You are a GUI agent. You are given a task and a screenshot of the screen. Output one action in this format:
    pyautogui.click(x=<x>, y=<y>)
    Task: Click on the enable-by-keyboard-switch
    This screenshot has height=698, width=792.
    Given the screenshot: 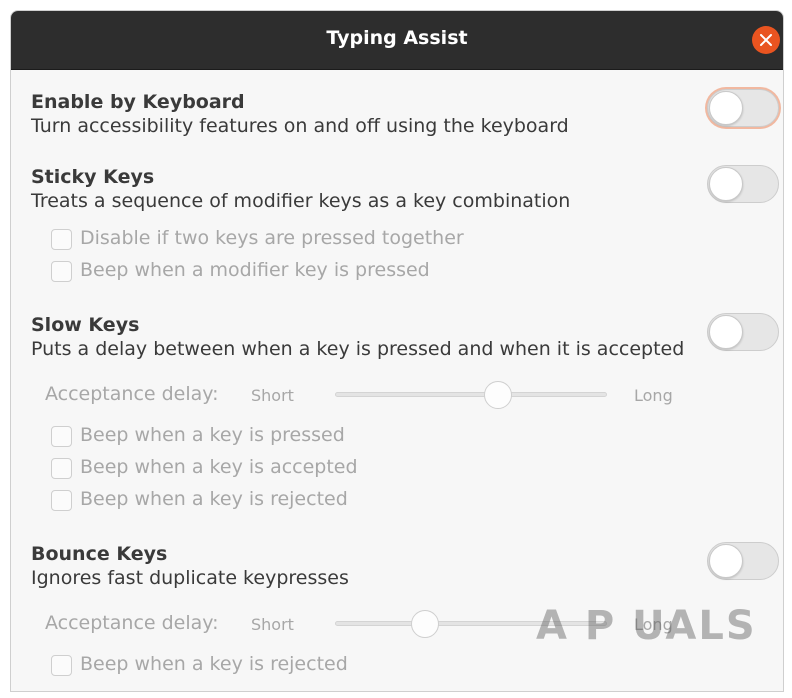 What is the action you would take?
    pyautogui.click(x=743, y=108)
    